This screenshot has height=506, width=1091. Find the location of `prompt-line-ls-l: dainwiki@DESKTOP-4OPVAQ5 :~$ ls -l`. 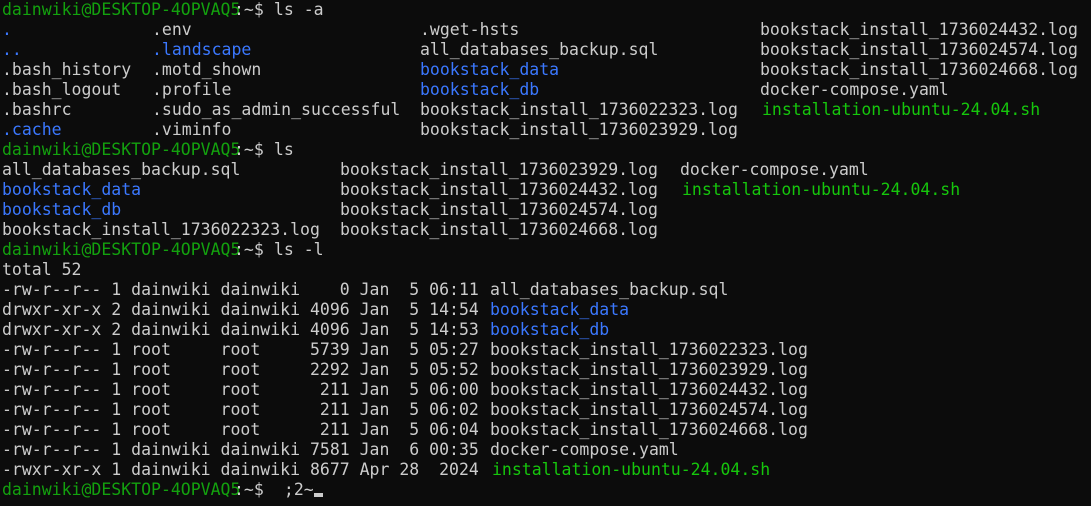

prompt-line-ls-l: dainwiki@DESKTOP-4OPVAQ5 :~$ ls -l is located at coordinates (163, 250).